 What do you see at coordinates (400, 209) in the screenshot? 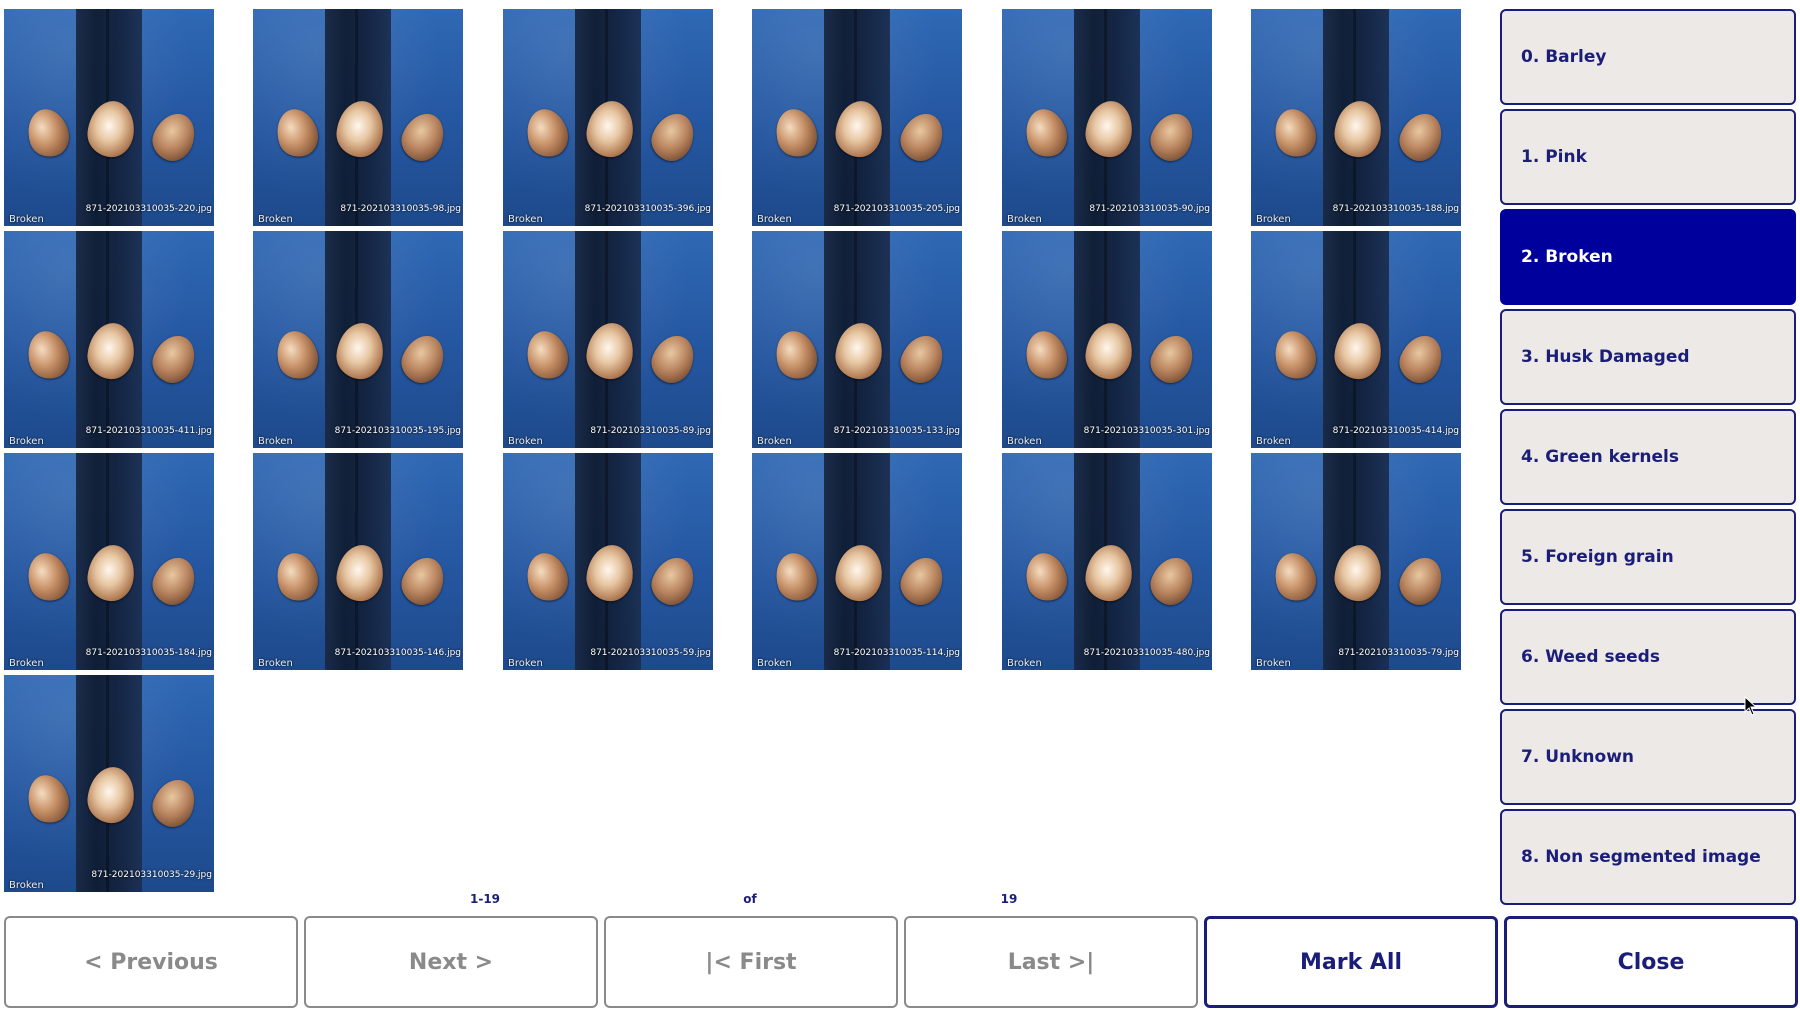
I see `tile-filename: 871-202103310035-98.jpg` at bounding box center [400, 209].